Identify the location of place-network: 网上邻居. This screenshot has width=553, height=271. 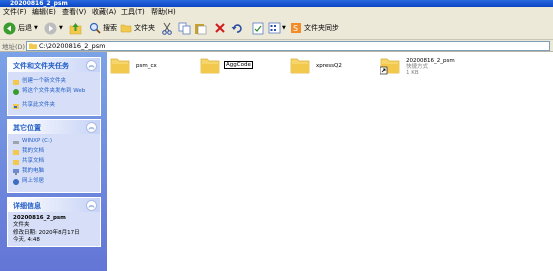
(28, 181).